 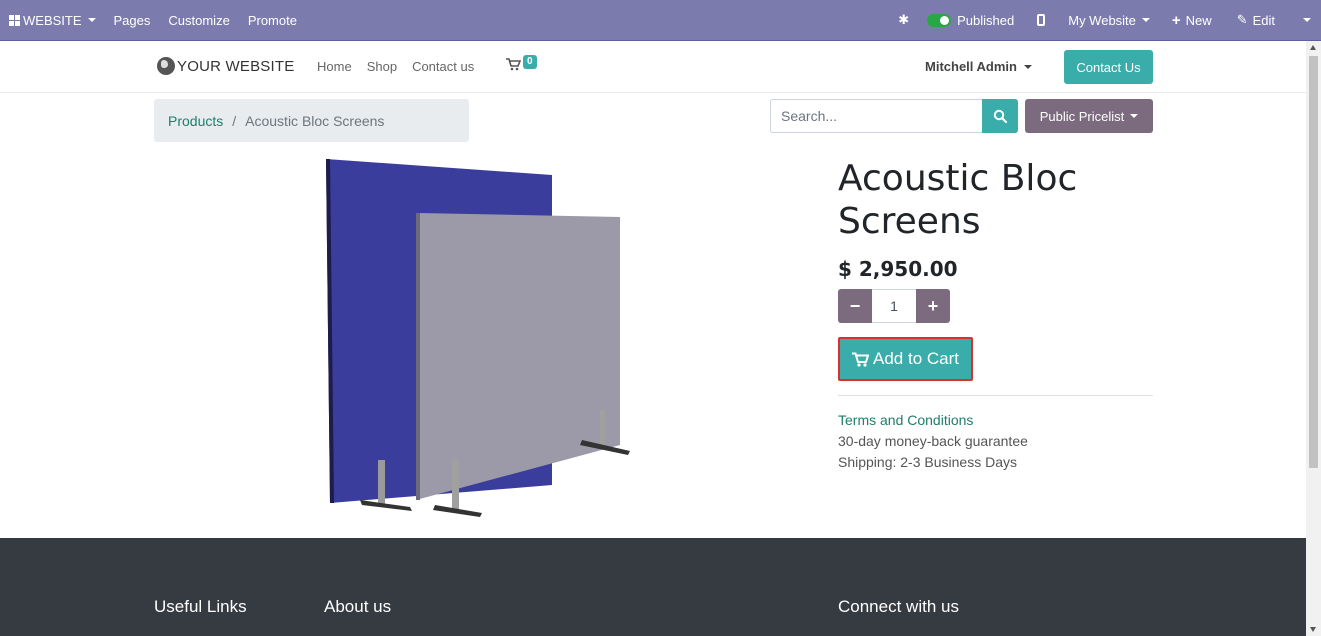 What do you see at coordinates (898, 269) in the screenshot?
I see `product-price: $ 2,950.00` at bounding box center [898, 269].